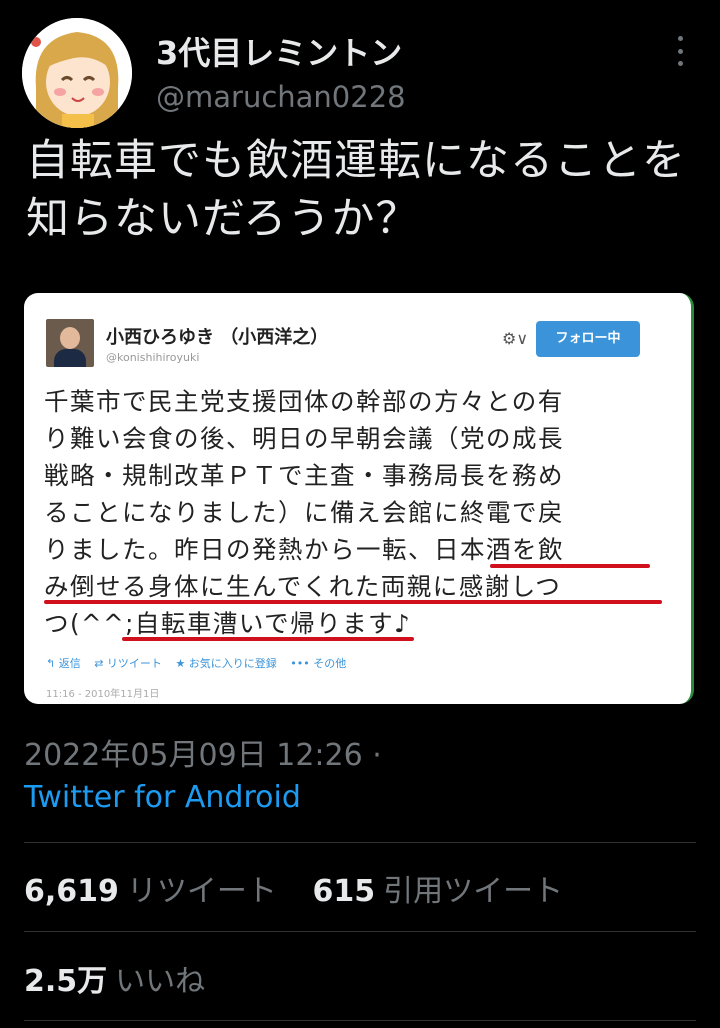  I want to click on retweet-count-link: 6,619 リツイート, so click(168, 891).